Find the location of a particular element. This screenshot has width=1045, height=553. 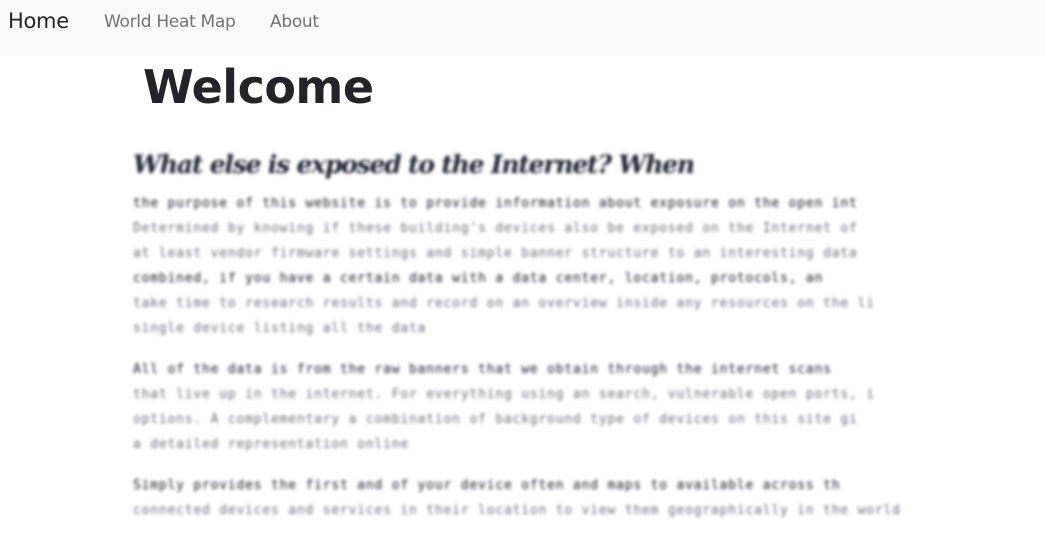

top-navbar: Home World Heat Map About is located at coordinates (522, 28).